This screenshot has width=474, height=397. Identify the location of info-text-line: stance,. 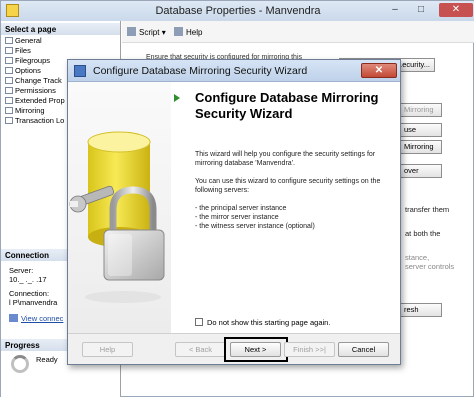
(417, 257).